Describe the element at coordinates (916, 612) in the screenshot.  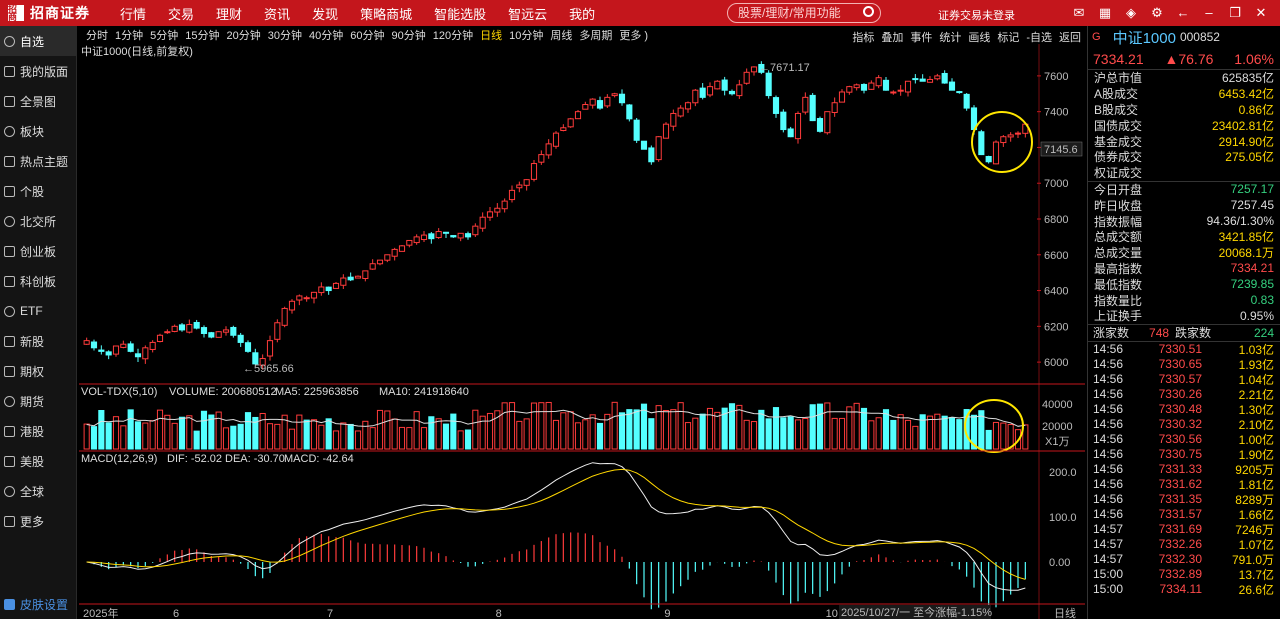
I see `date-range-tag: 2025/10/27/一 至今涨幅-1.15%` at that location.